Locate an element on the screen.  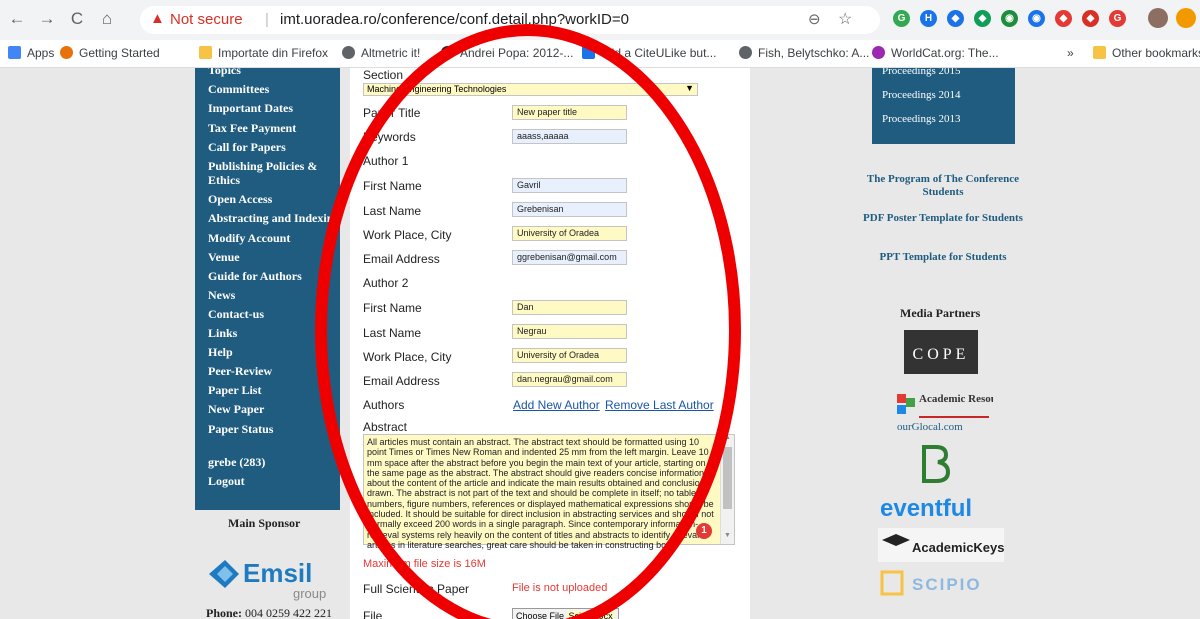
home-icon: ⌂ is located at coordinates (107, 19).